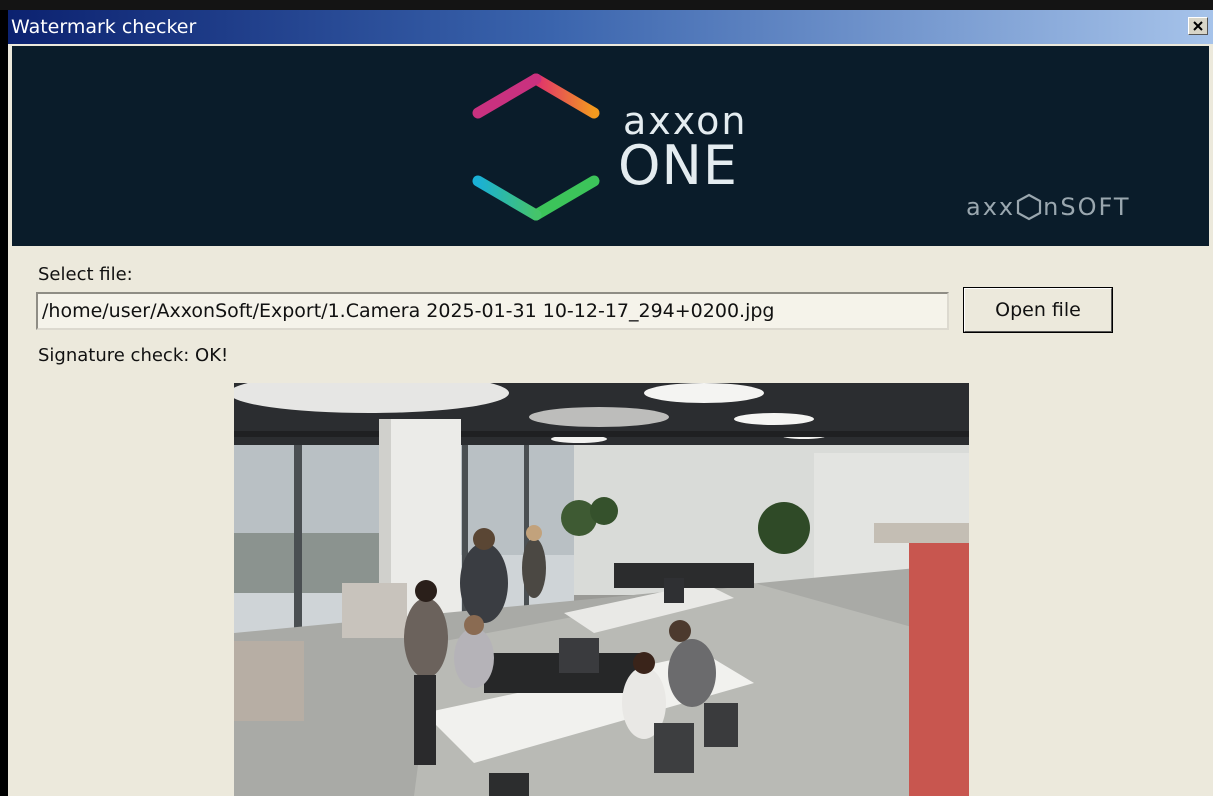 The height and width of the screenshot is (796, 1213). Describe the element at coordinates (104, 27) in the screenshot. I see `window-title: Watermark checker` at that location.